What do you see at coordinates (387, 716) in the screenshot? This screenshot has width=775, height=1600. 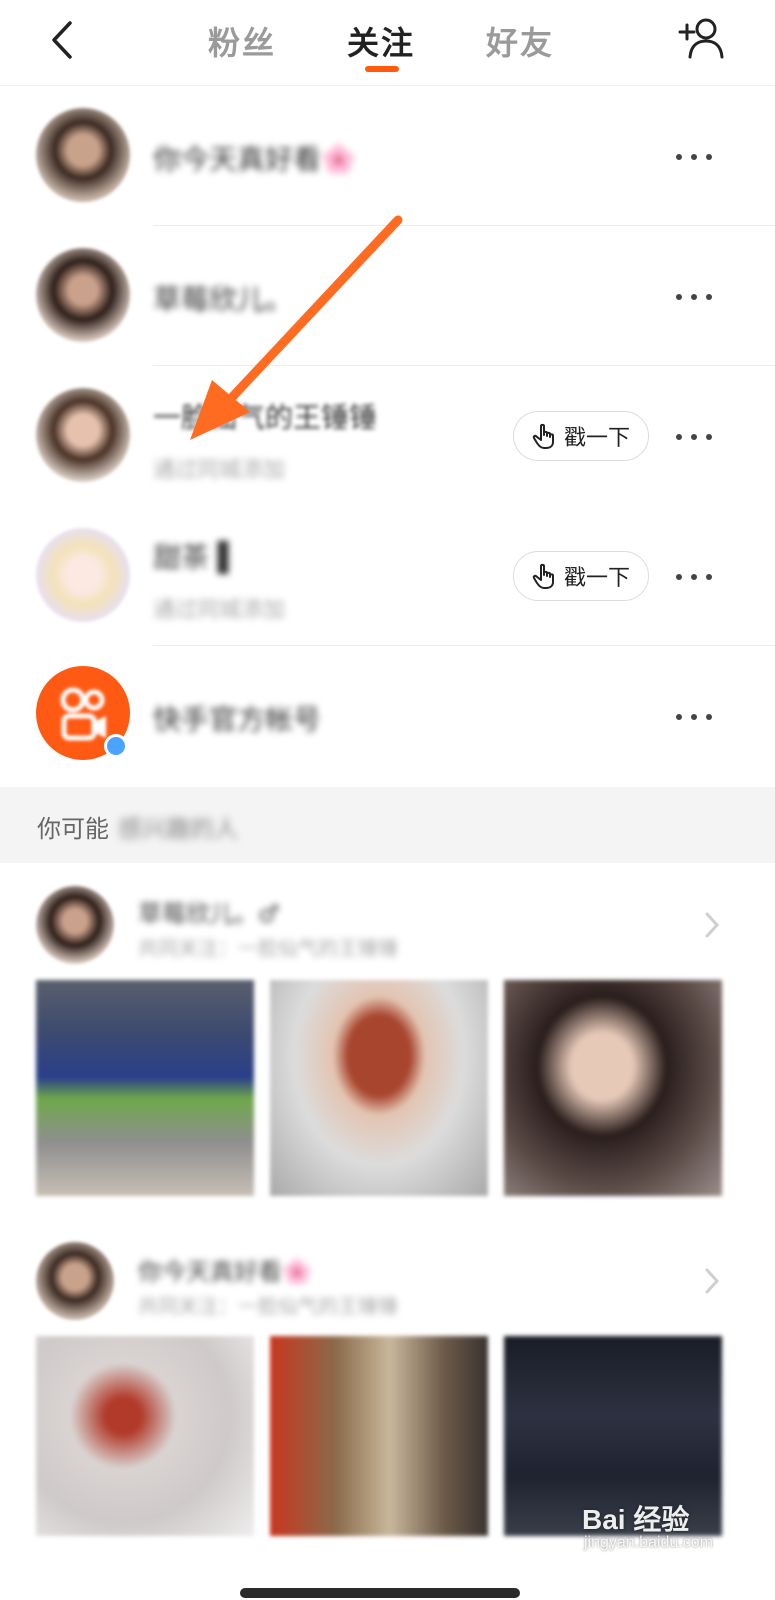 I see `list-item: 快手官方帐号` at bounding box center [387, 716].